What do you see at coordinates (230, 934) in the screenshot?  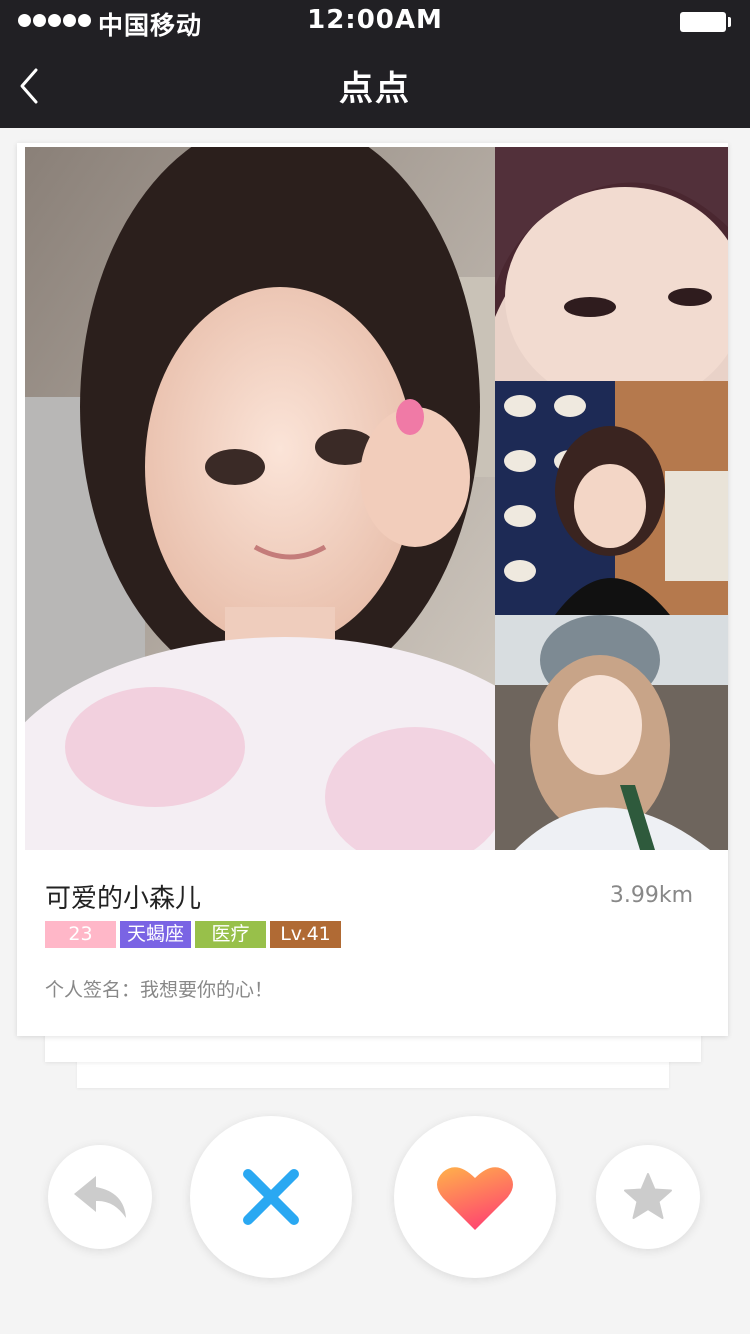 I see `tag-job: 医疗` at bounding box center [230, 934].